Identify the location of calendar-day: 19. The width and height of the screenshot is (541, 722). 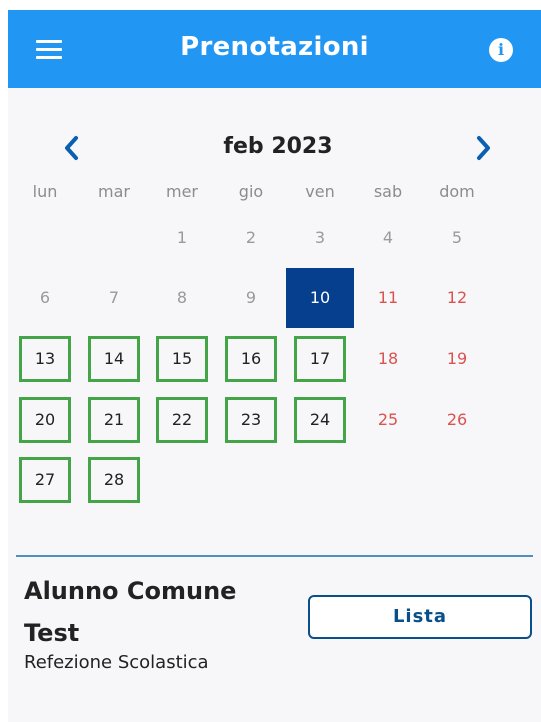
(457, 358).